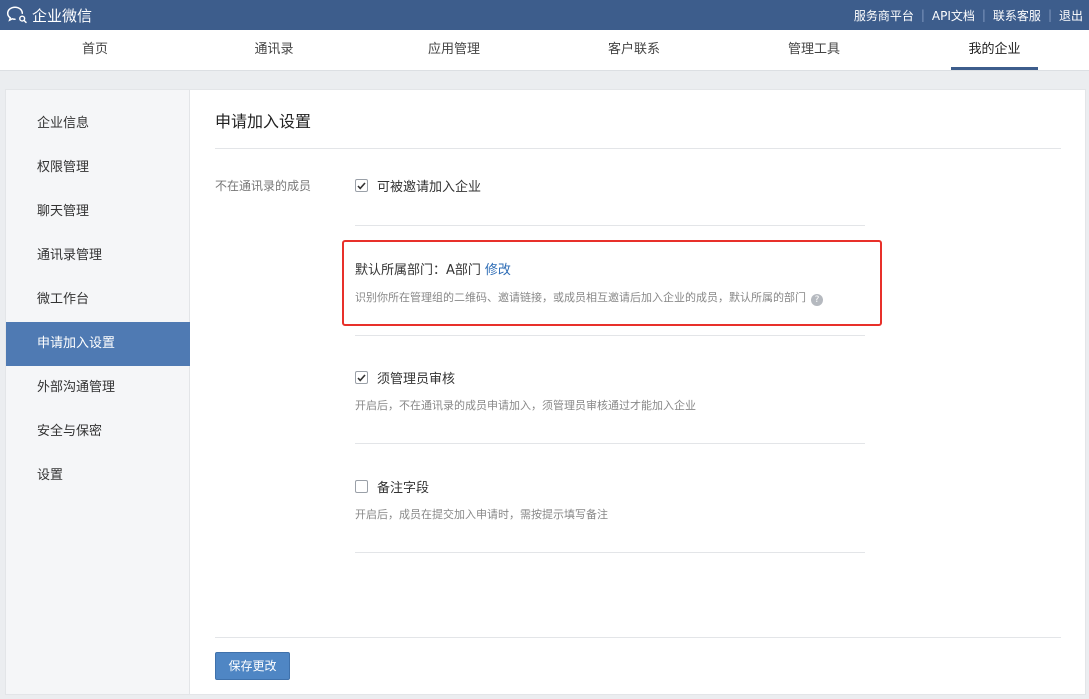 This screenshot has height=699, width=1089. What do you see at coordinates (17, 15) in the screenshot?
I see `wechat-work-logo-icon` at bounding box center [17, 15].